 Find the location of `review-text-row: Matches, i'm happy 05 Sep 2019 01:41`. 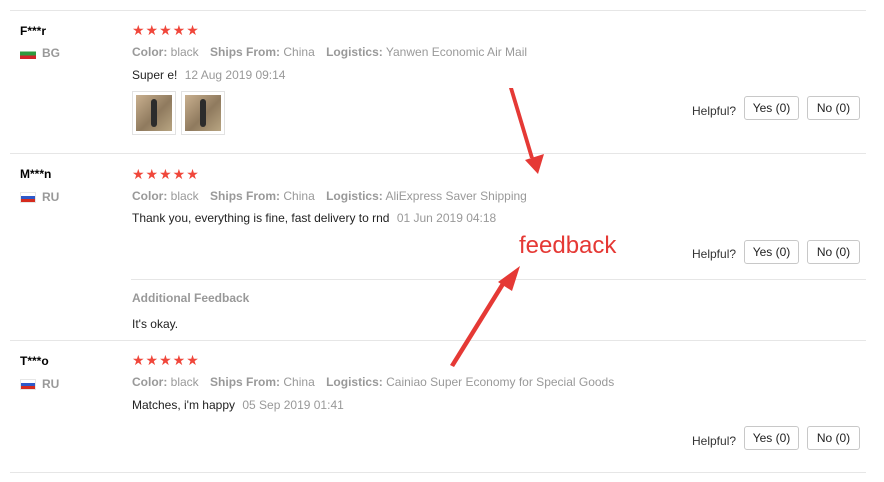

review-text-row: Matches, i'm happy 05 Sep 2019 01:41 is located at coordinates (238, 405).